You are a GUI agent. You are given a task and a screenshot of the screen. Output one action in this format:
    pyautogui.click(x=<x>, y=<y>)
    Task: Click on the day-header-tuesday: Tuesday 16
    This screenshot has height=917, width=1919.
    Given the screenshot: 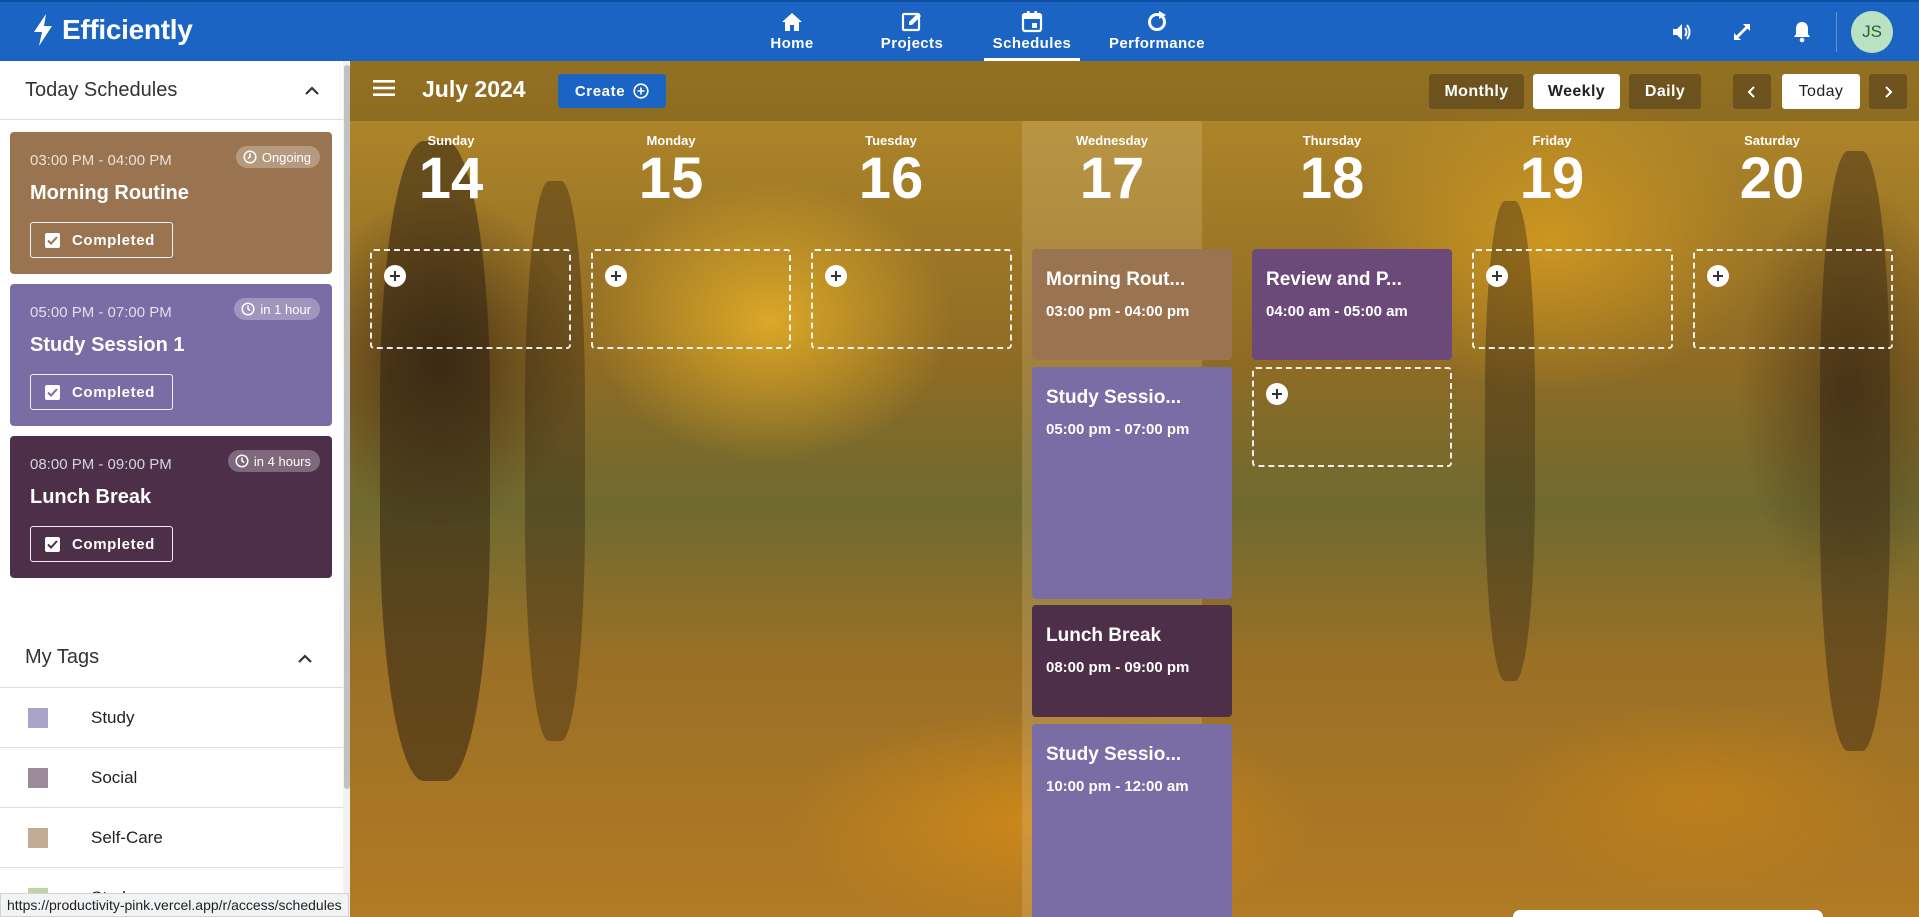 What is the action you would take?
    pyautogui.click(x=891, y=171)
    